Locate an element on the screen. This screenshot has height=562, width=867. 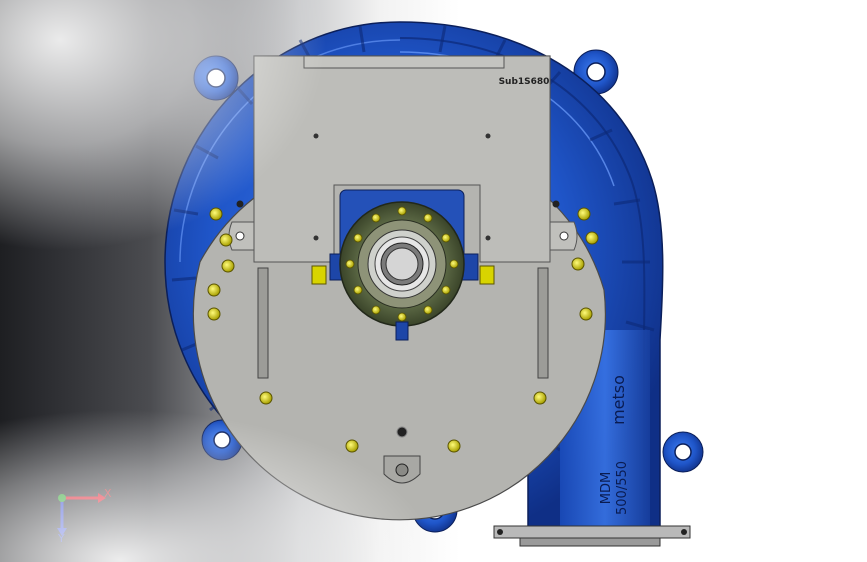
casing-brand: metso is located at coordinates (618, 400).